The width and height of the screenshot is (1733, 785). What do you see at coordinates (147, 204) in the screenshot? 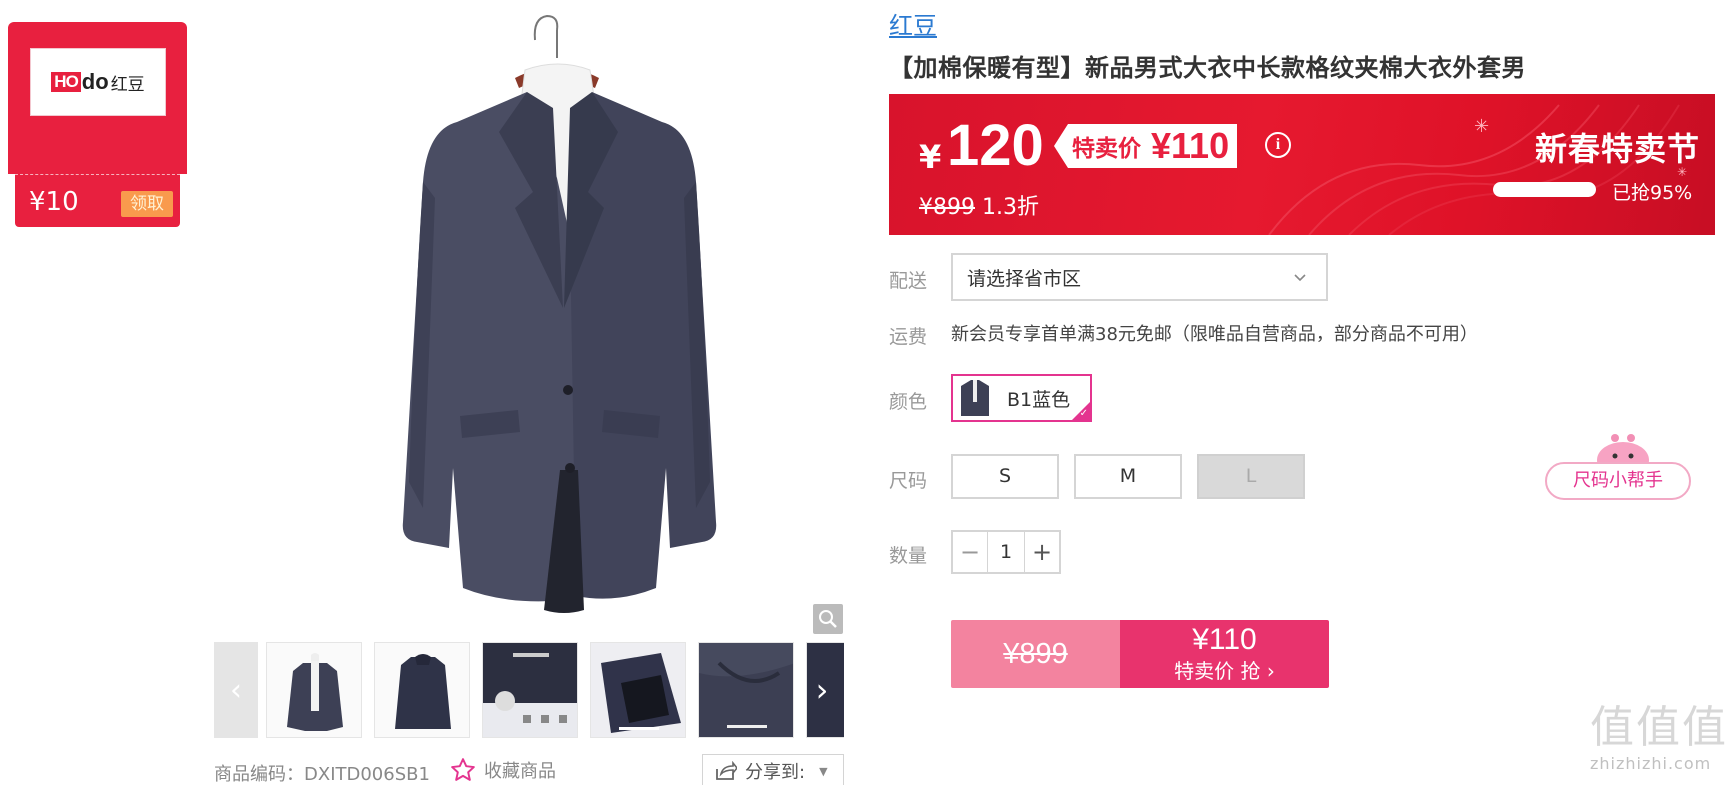
I see `coupon-claim-button: 领取` at bounding box center [147, 204].